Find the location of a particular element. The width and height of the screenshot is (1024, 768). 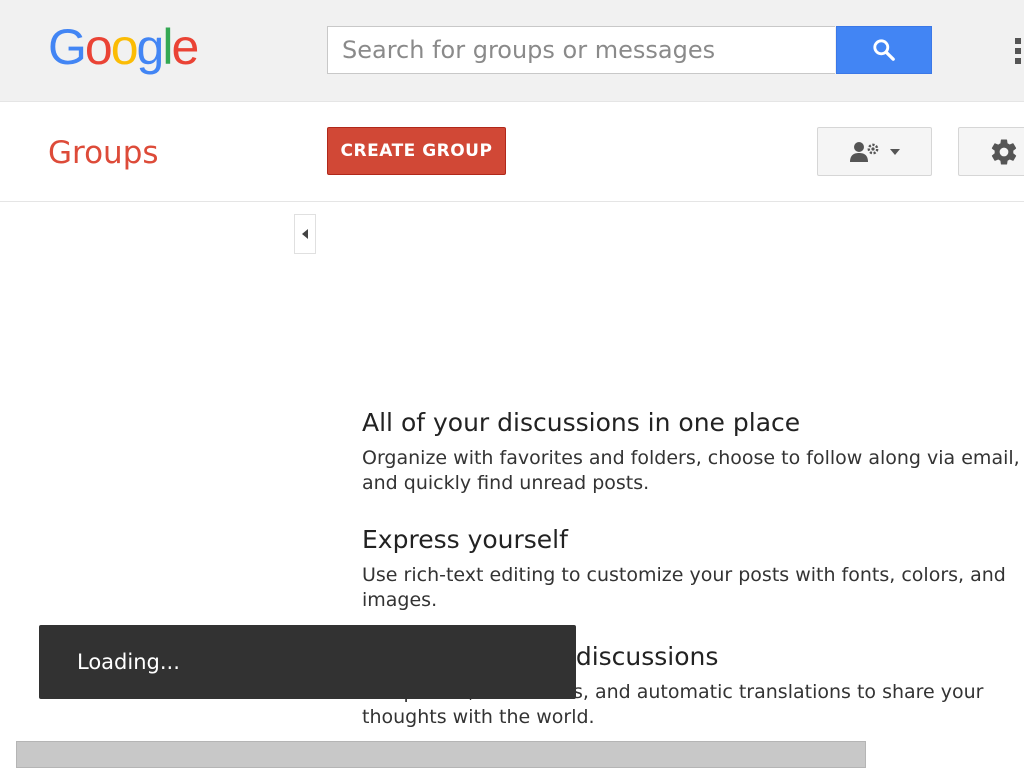

groups-title: Groups is located at coordinates (103, 153).